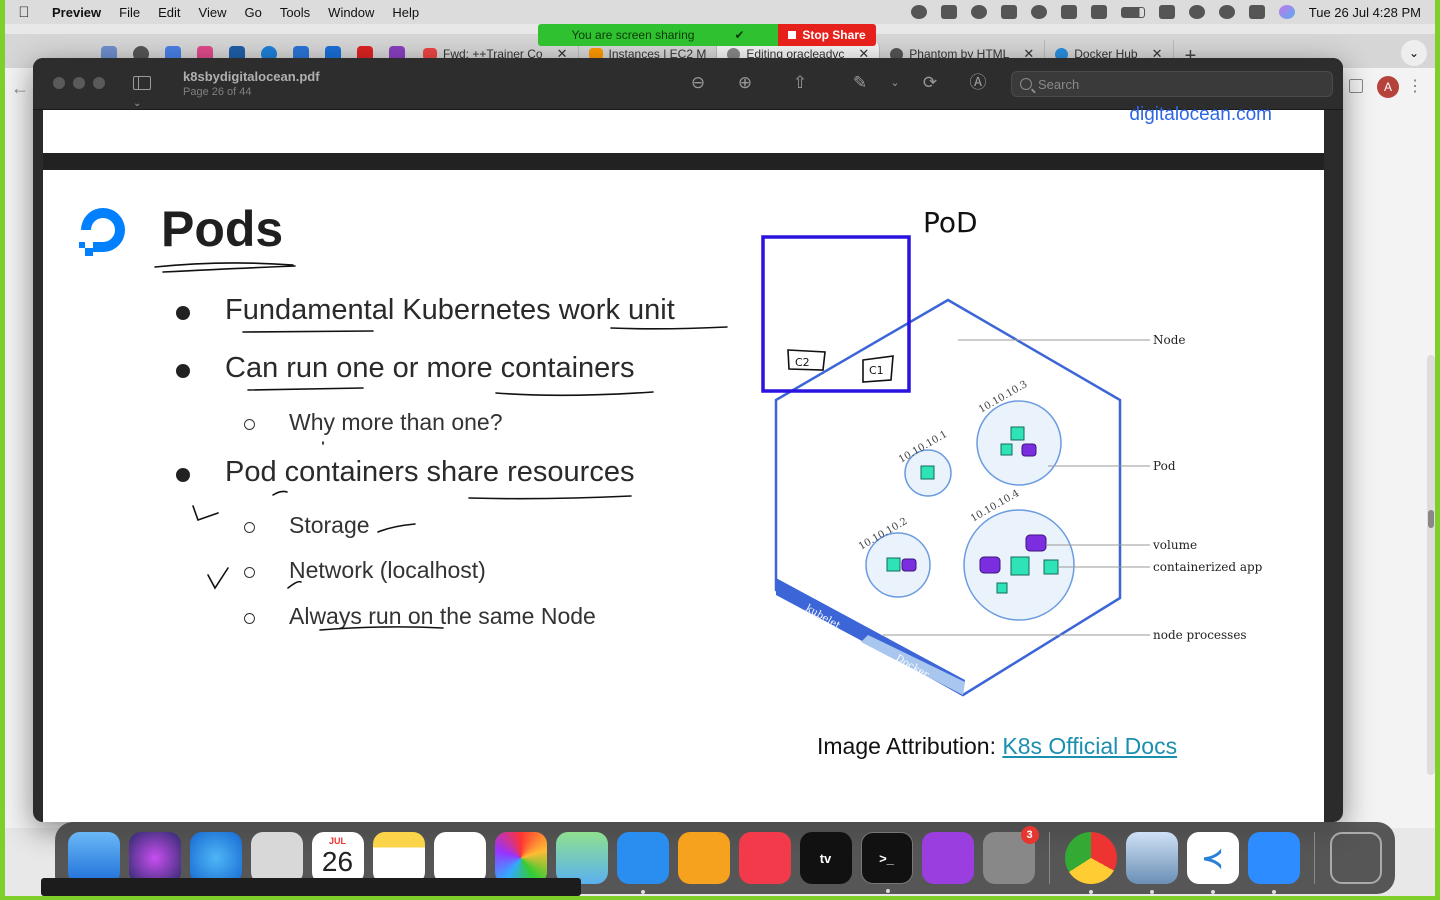 This screenshot has width=1440, height=900. Describe the element at coordinates (1256, 12) in the screenshot. I see `control-center-icon` at that location.